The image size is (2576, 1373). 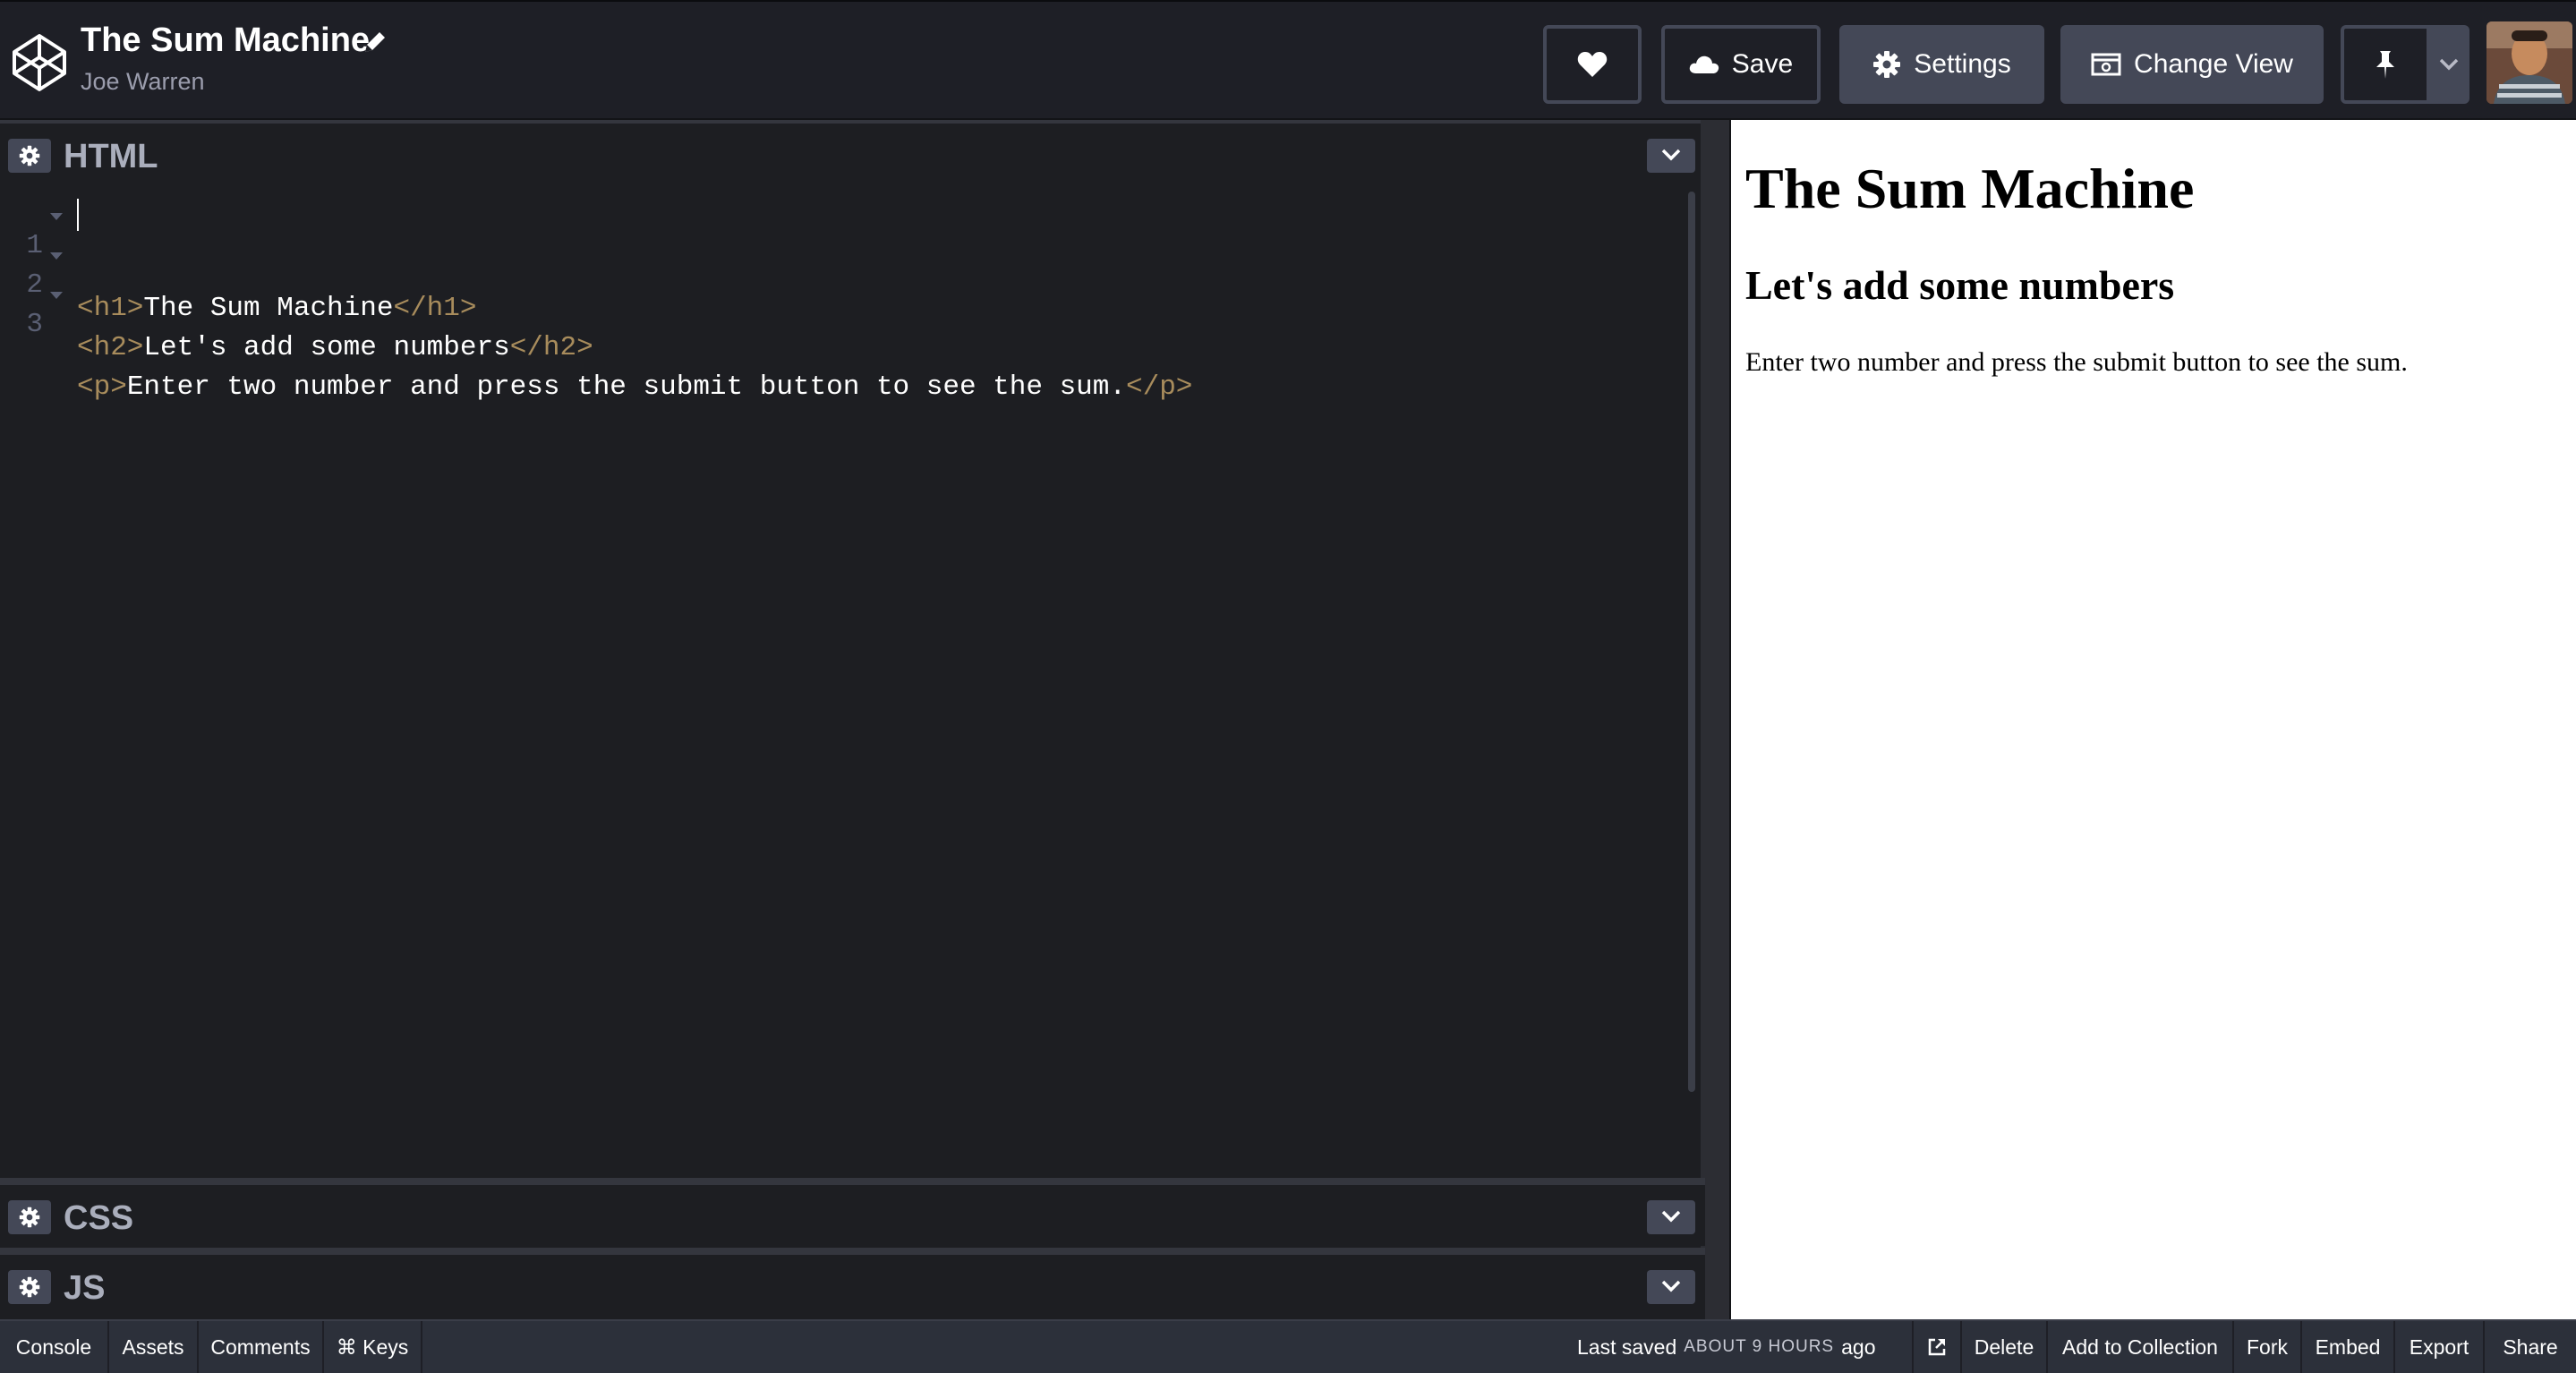 What do you see at coordinates (277, 308) in the screenshot?
I see `code-text: <h1>The Sum Machine</h1>` at bounding box center [277, 308].